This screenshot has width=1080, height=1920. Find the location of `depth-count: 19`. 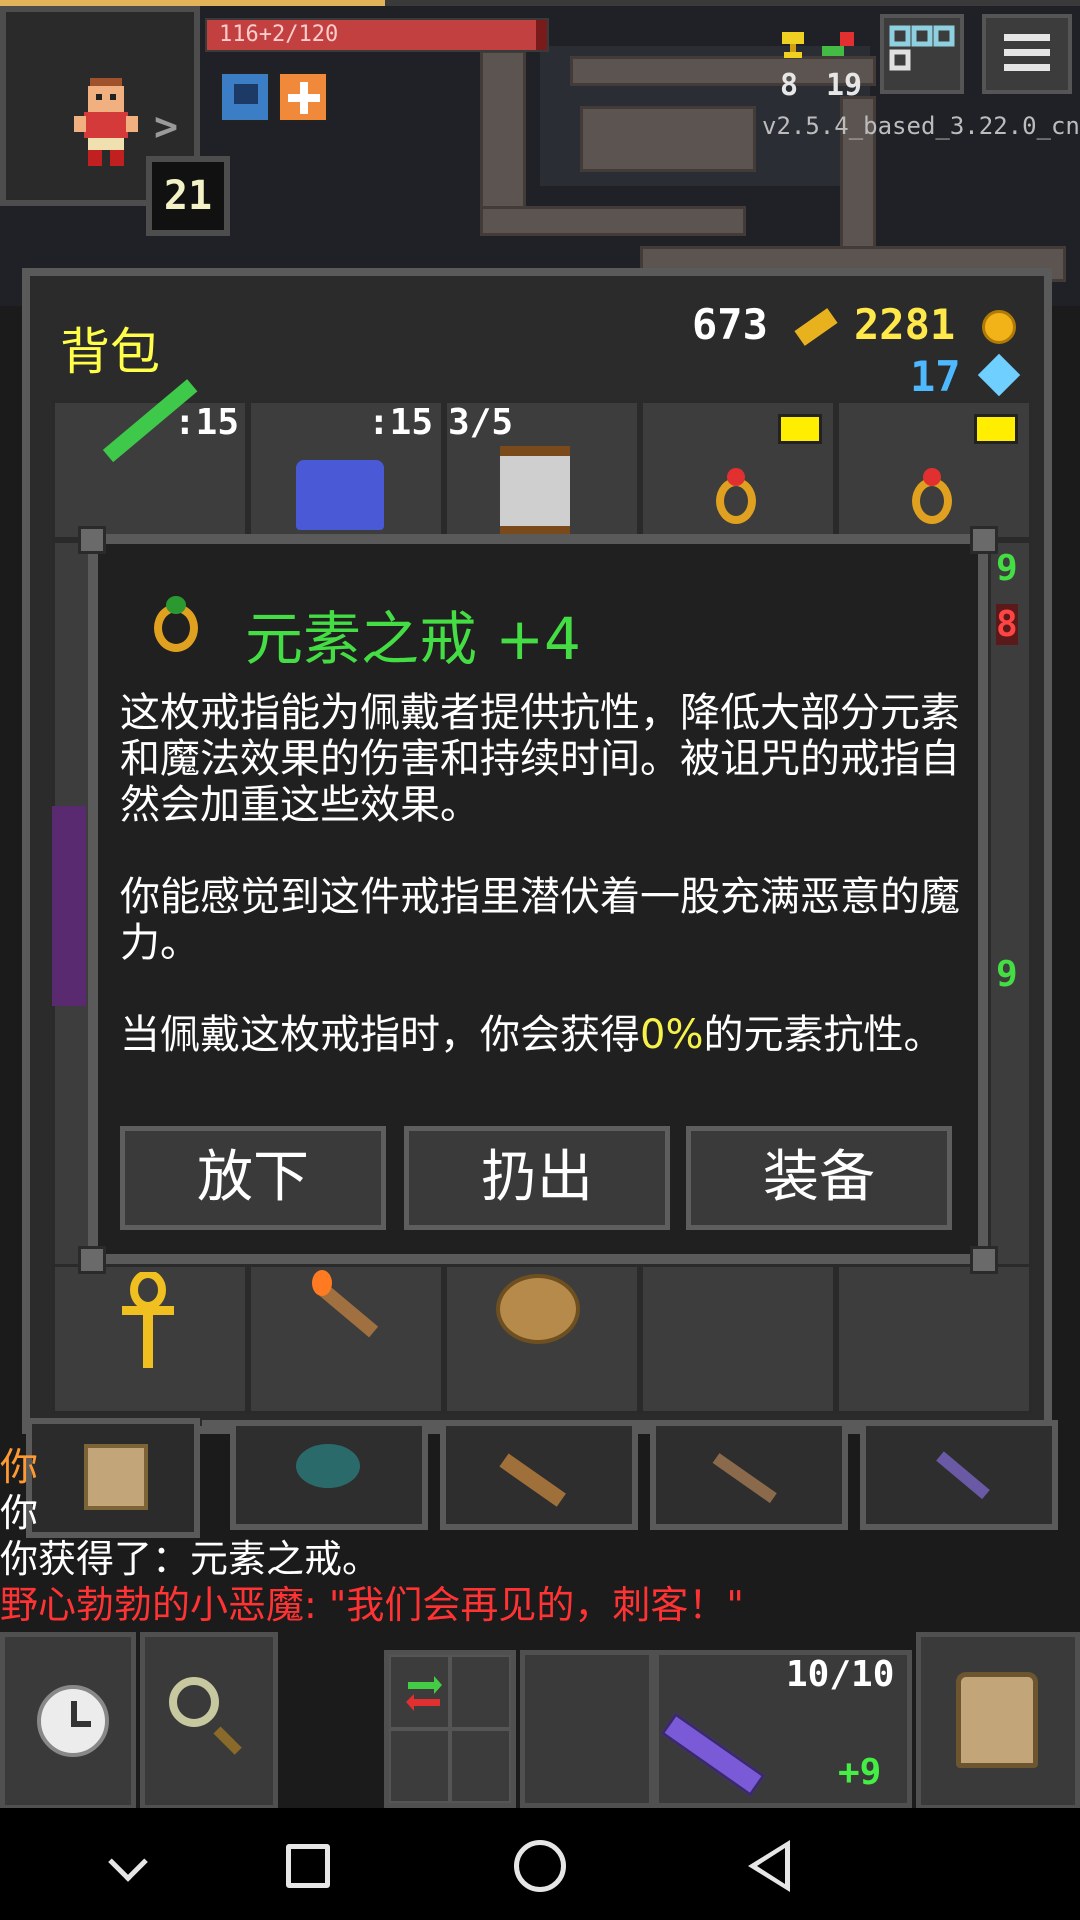

depth-count: 19 is located at coordinates (844, 85).